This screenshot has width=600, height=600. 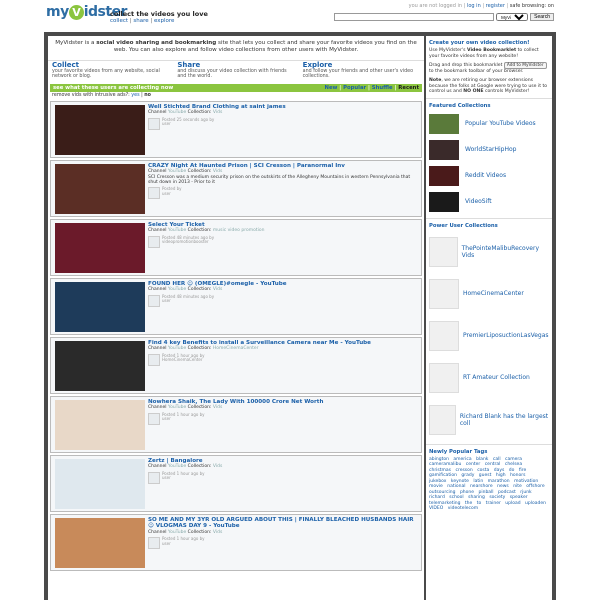 What do you see at coordinates (468, 503) in the screenshot?
I see `tag-link: the` at bounding box center [468, 503].